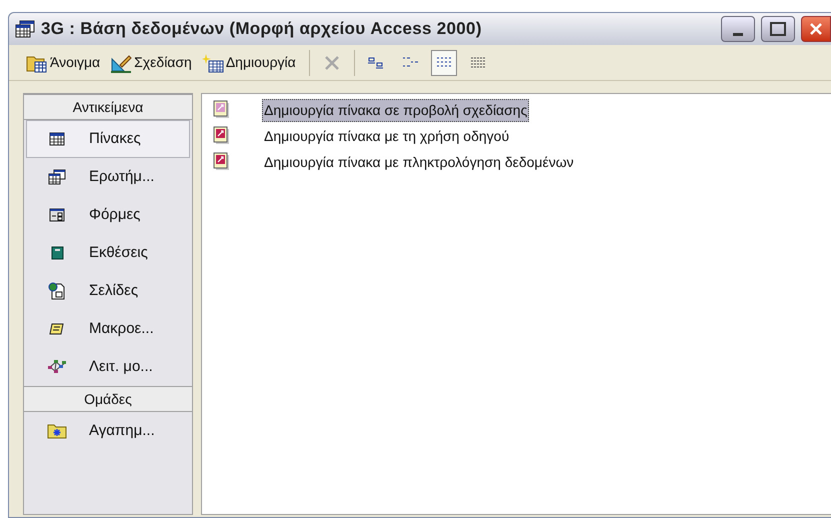 The width and height of the screenshot is (831, 518). Describe the element at coordinates (25, 29) in the screenshot. I see `database-window-icon` at that location.